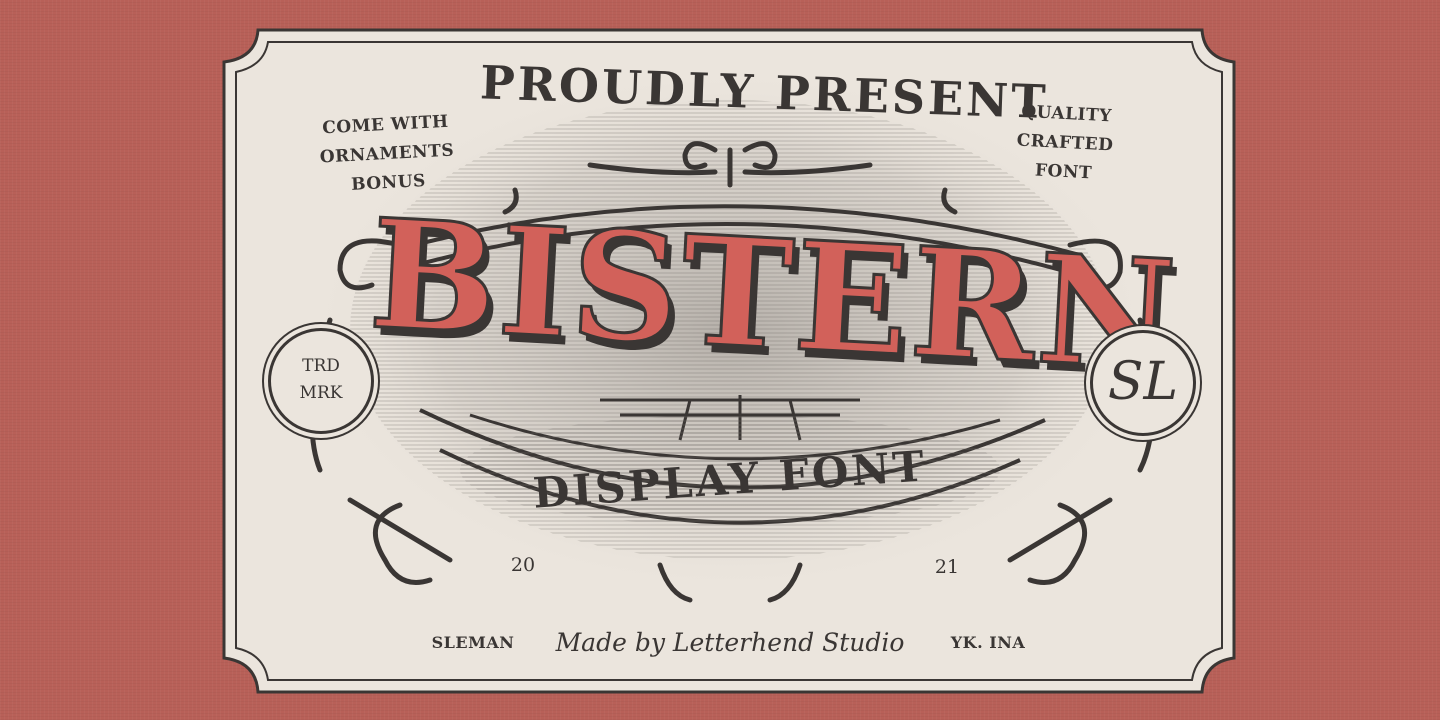 This screenshot has width=1440, height=720. Describe the element at coordinates (947, 567) in the screenshot. I see `year-right: 21` at that location.